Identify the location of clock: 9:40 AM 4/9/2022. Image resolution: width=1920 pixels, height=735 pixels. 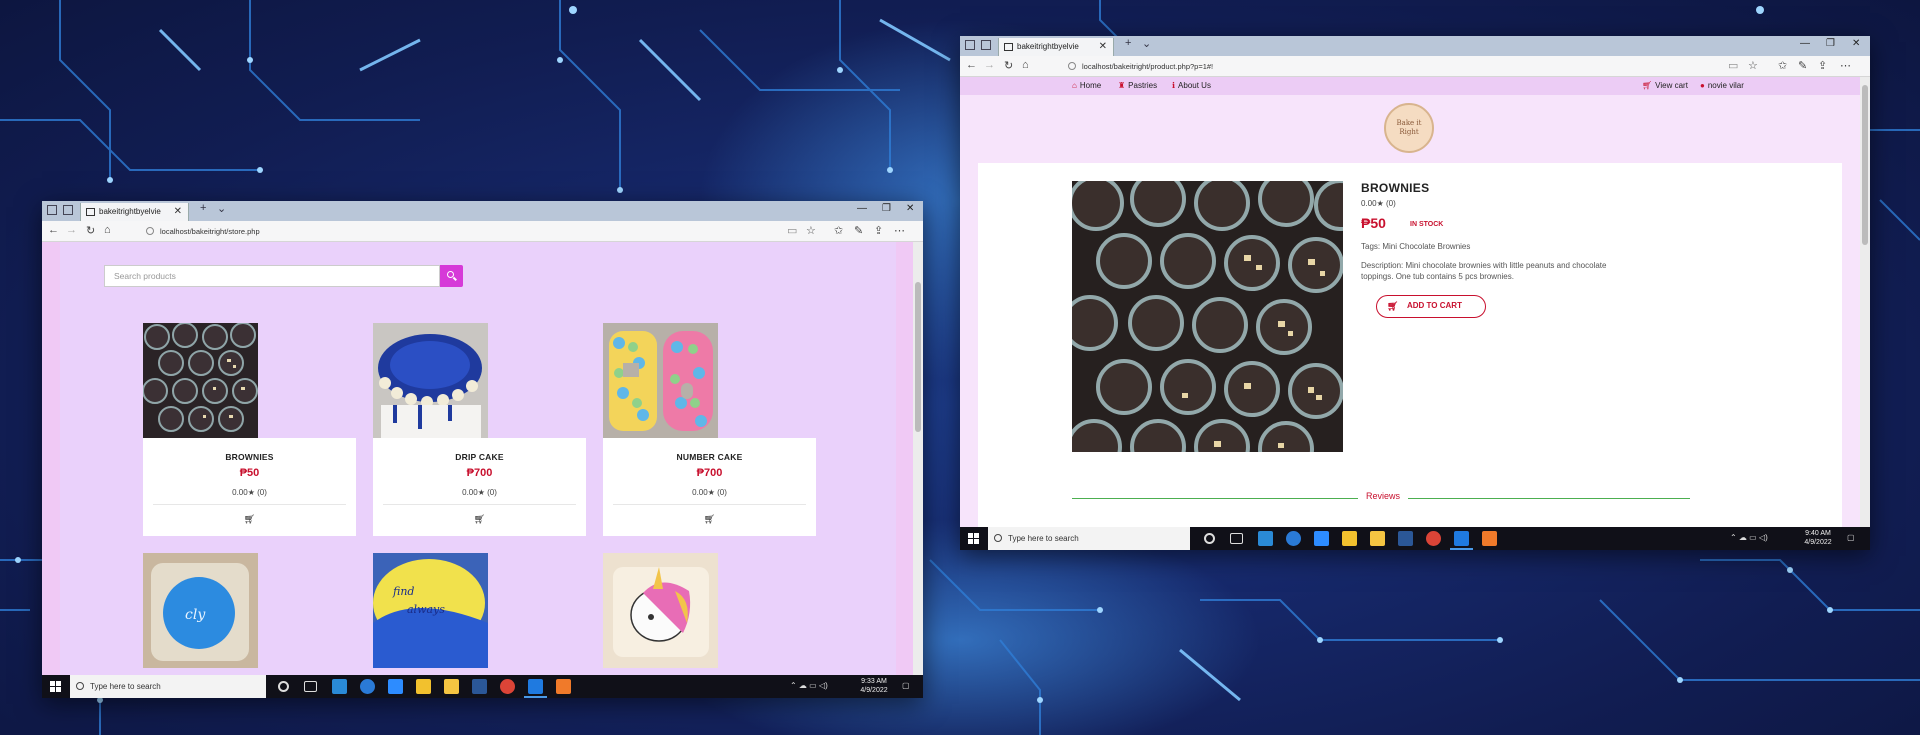
(1818, 538).